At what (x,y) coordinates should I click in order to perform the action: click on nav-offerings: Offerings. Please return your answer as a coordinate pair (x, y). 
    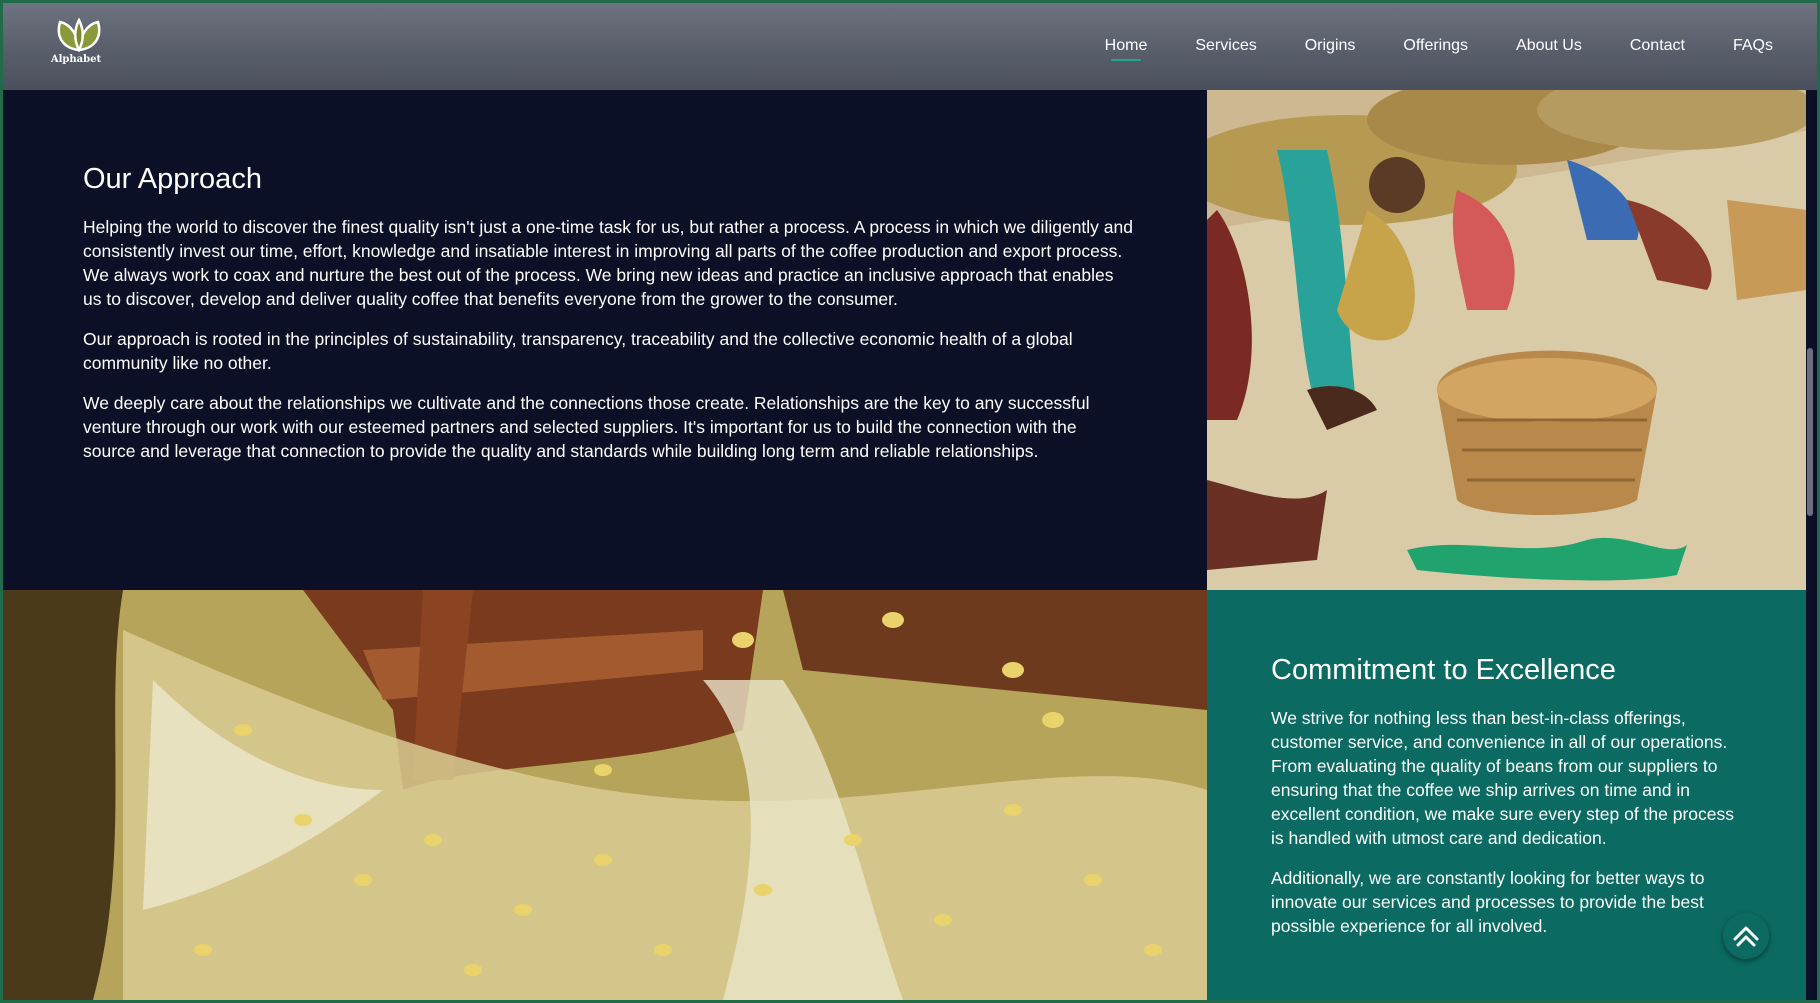
    Looking at the image, I should click on (1435, 46).